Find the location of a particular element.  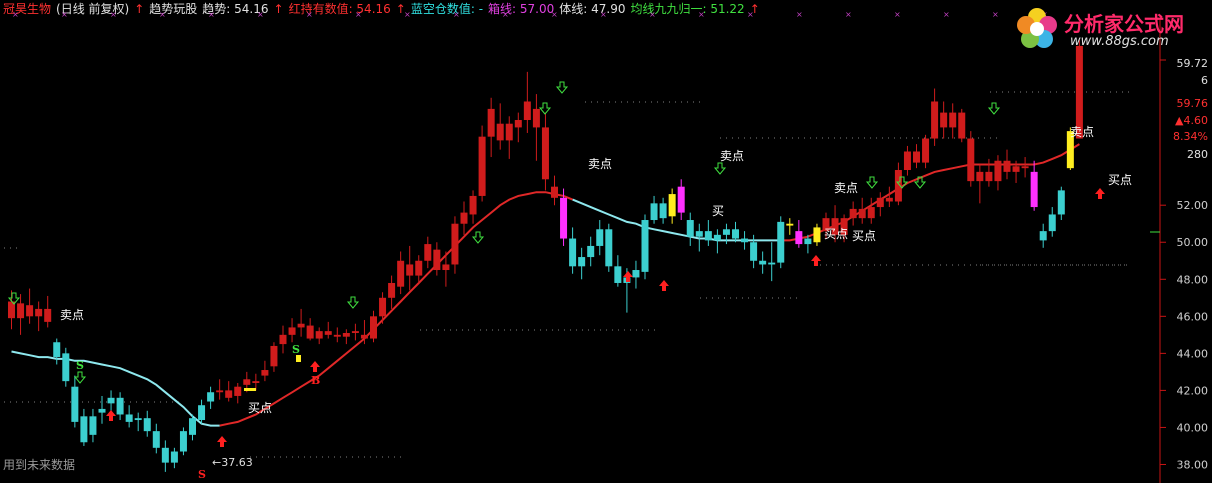

y-tick-label: 44.00 is located at coordinates (1193, 353).